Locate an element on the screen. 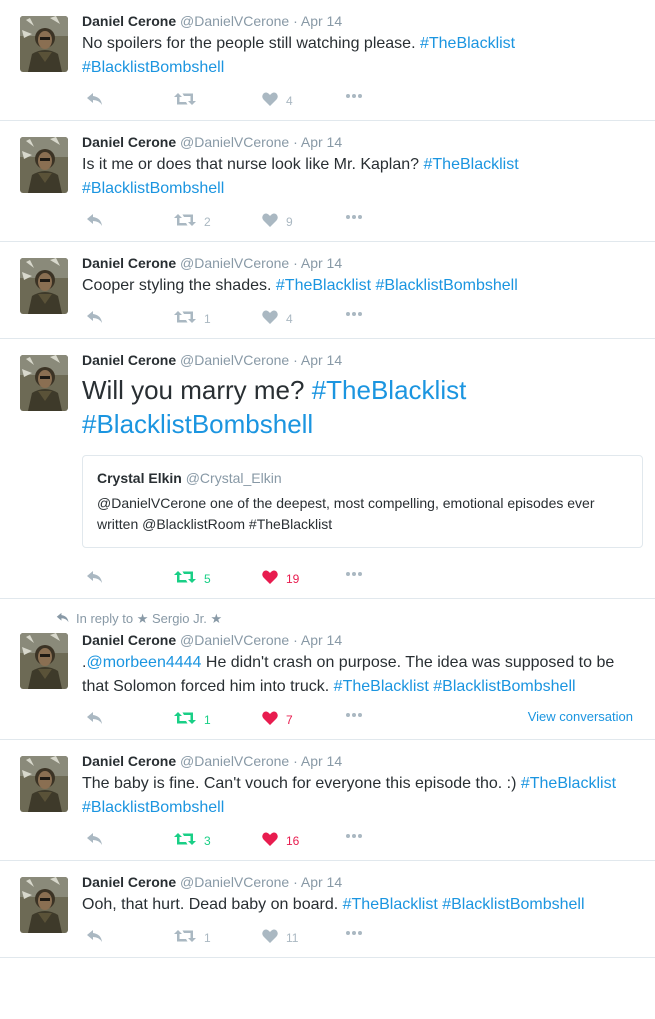 Image resolution: width=655 pixels, height=1019 pixels. tweet-actions: 1 7 View conversation is located at coordinates (362, 719).